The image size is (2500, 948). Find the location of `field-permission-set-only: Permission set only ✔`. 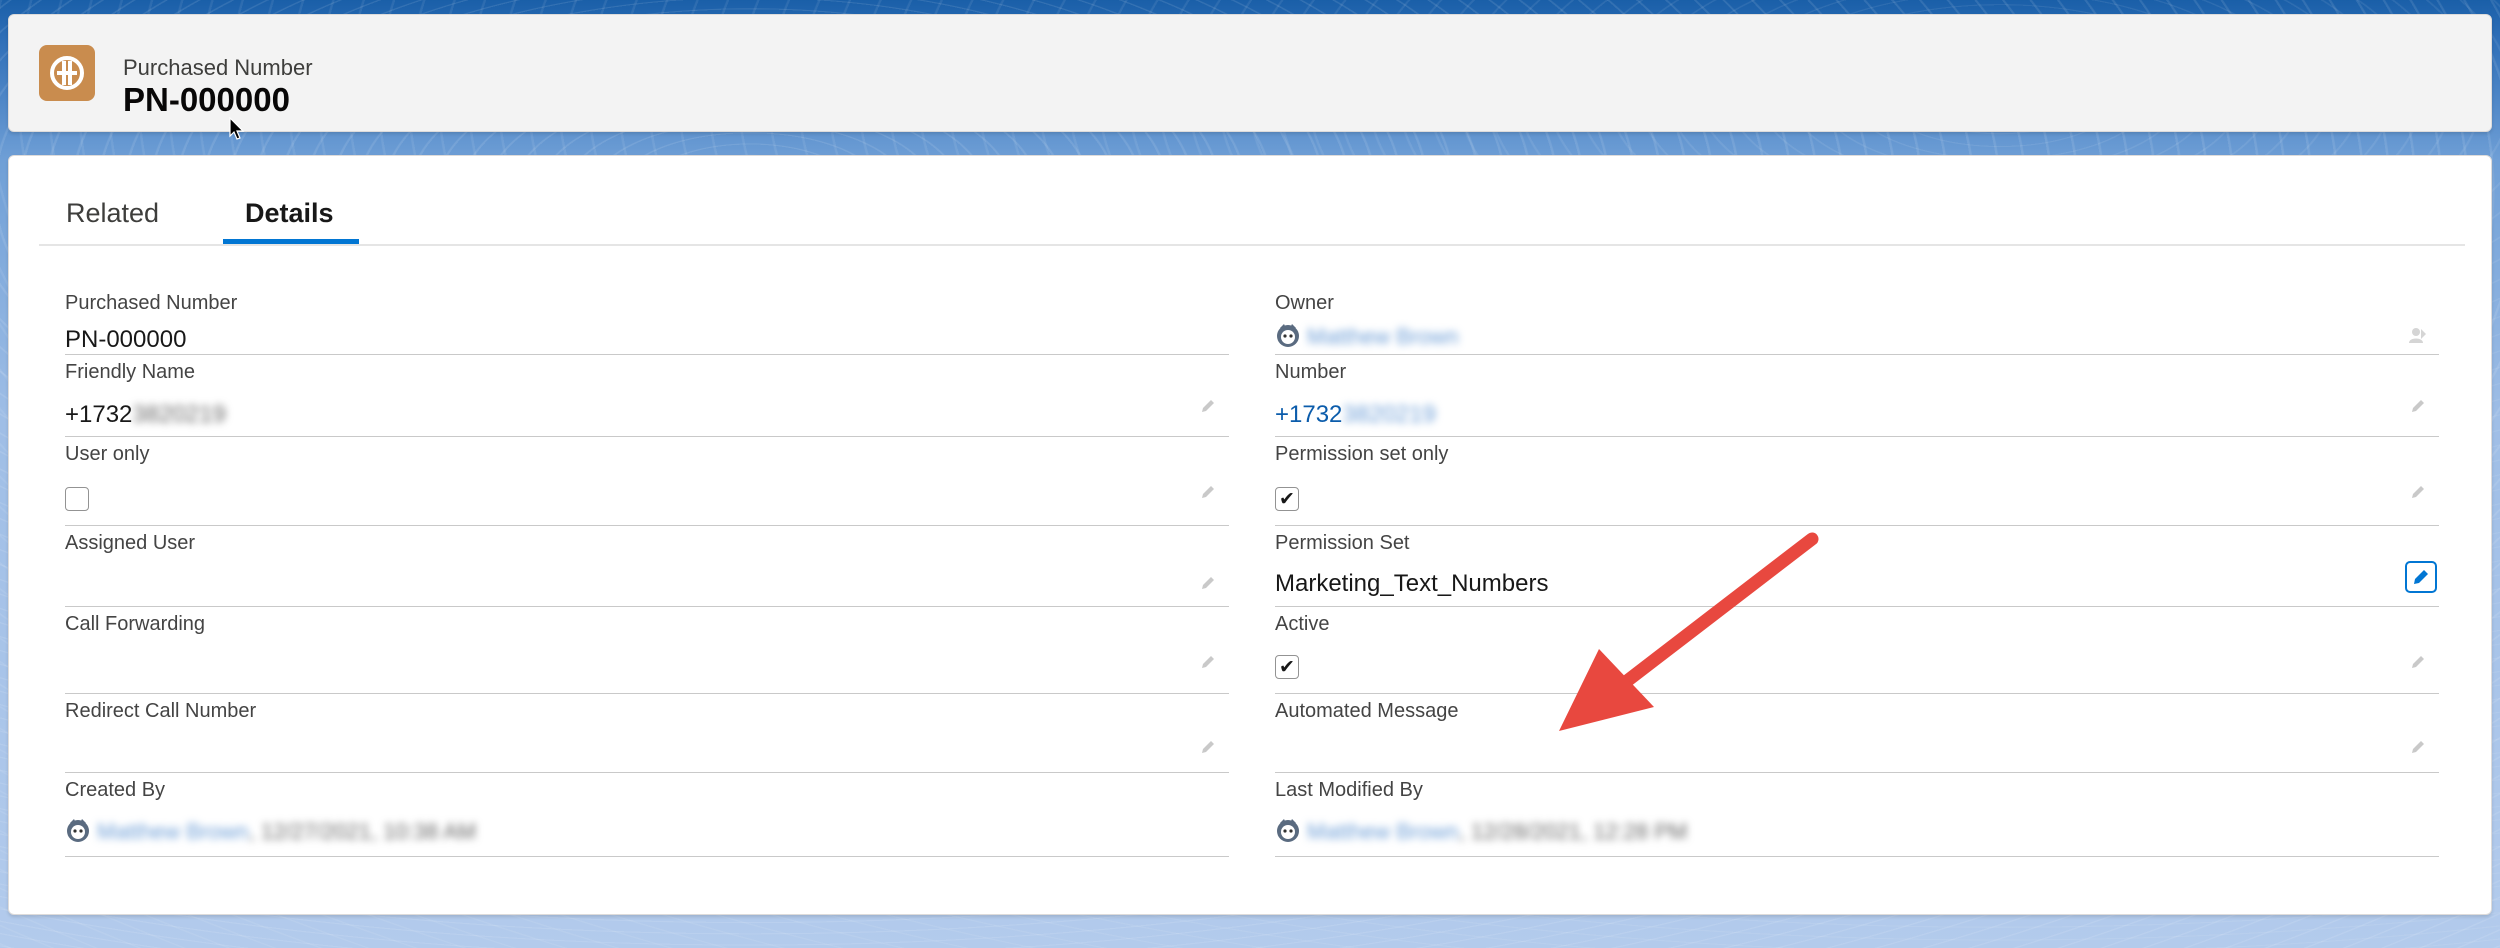

field-permission-set-only: Permission set only ✔ is located at coordinates (1857, 481).